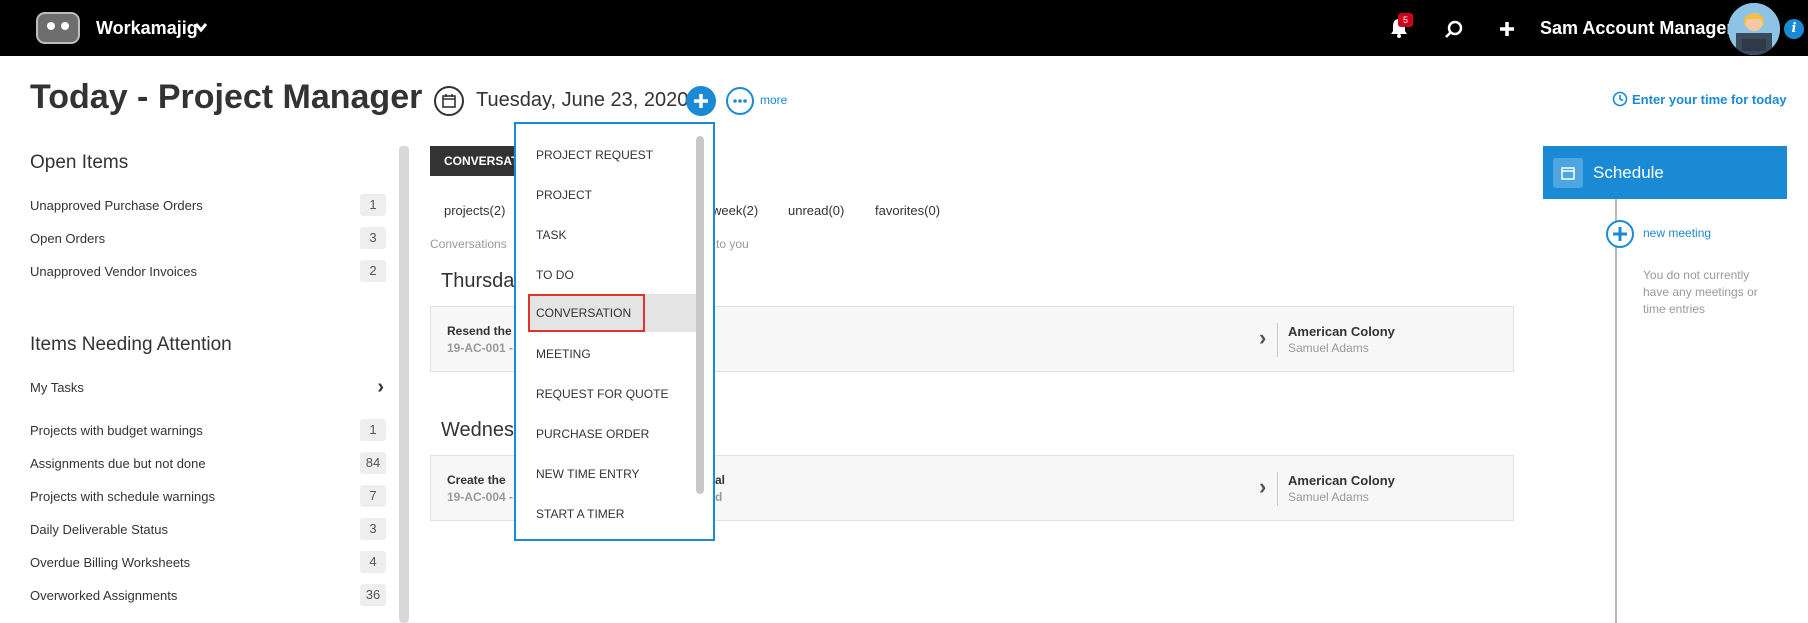 The width and height of the screenshot is (1808, 623). Describe the element at coordinates (208, 595) in the screenshot. I see `attention-row: Overworked Assignments 36` at that location.